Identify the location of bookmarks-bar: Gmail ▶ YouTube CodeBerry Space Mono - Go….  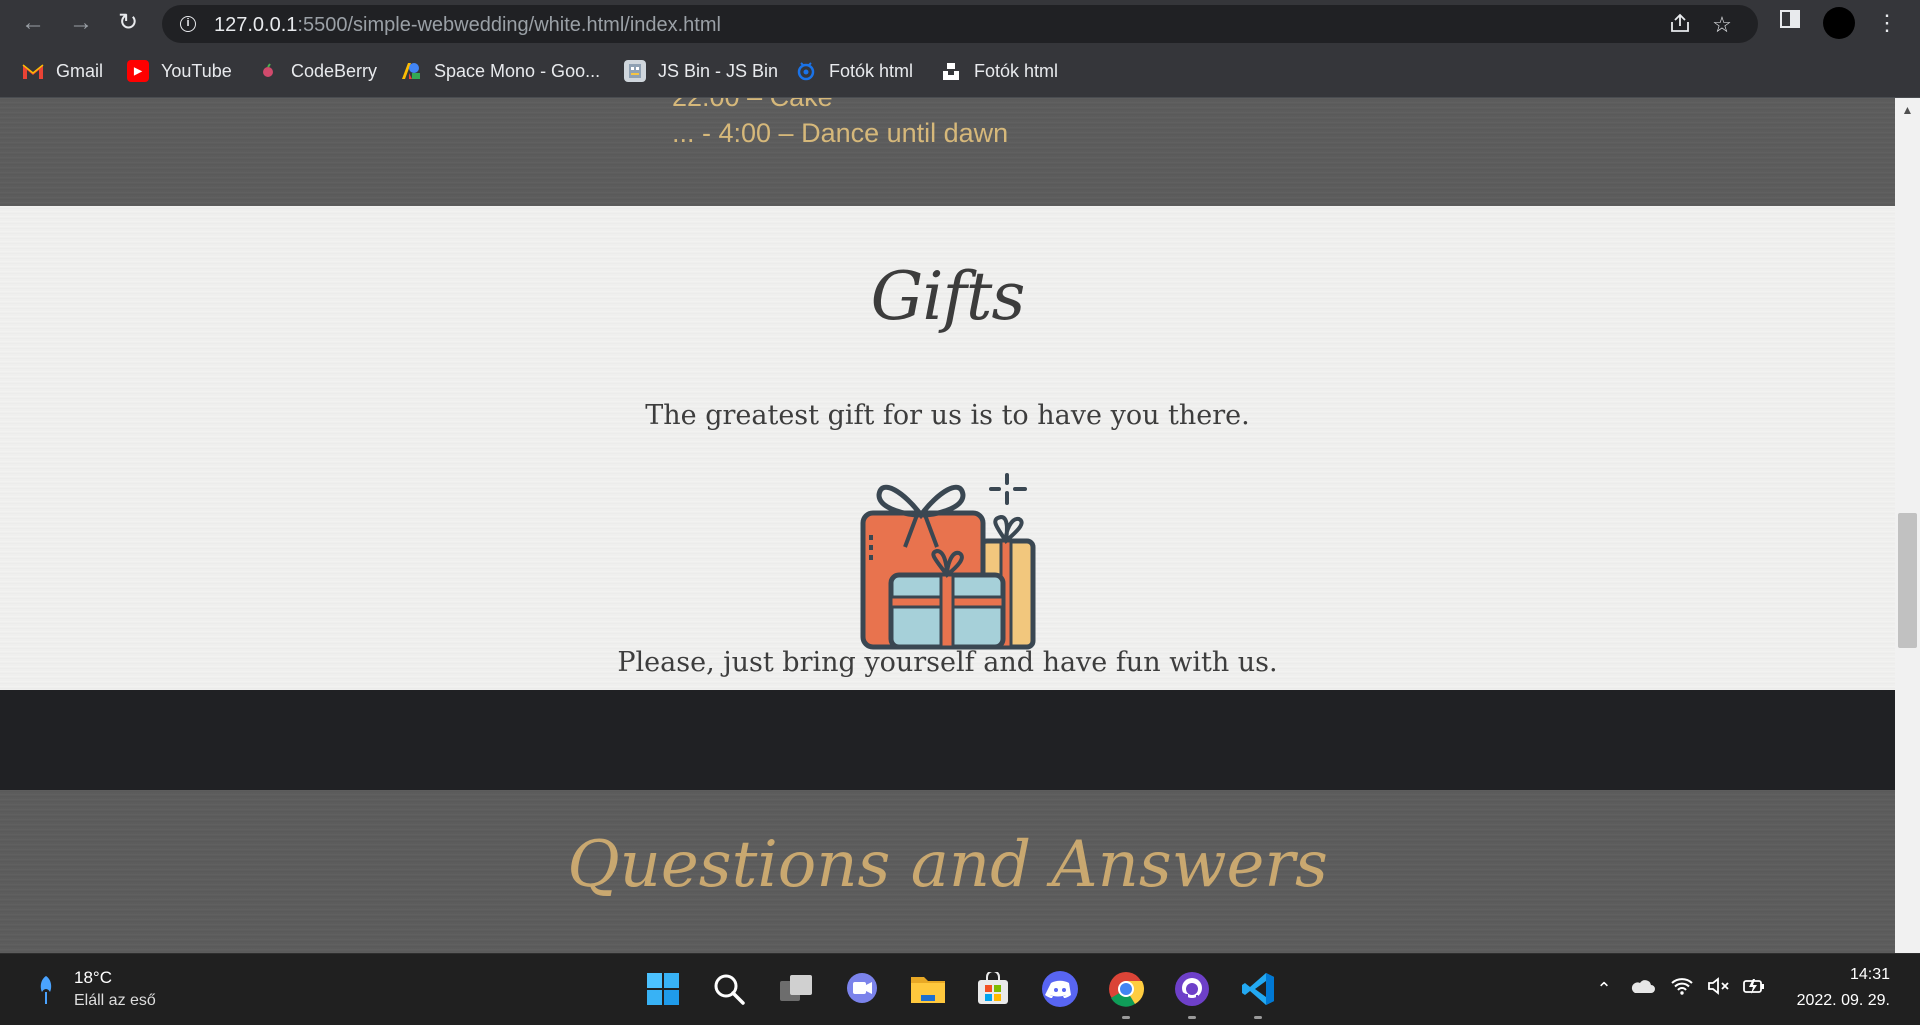
(960, 72).